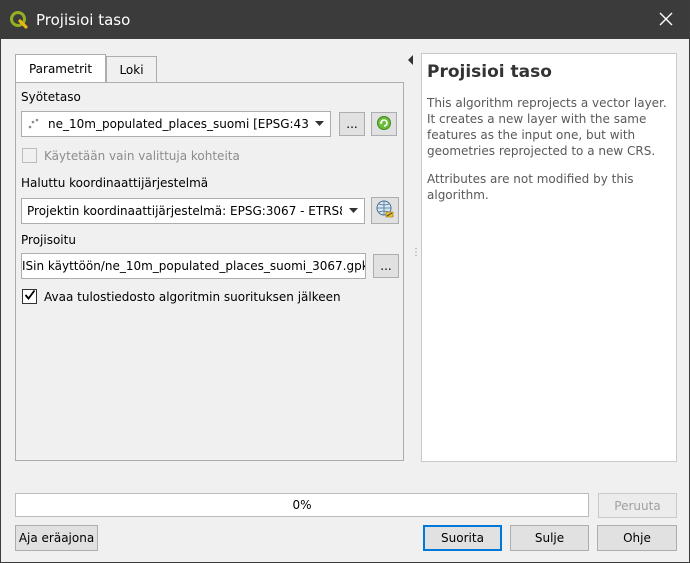 The image size is (690, 563). I want to click on tab-label: Loki, so click(131, 69).